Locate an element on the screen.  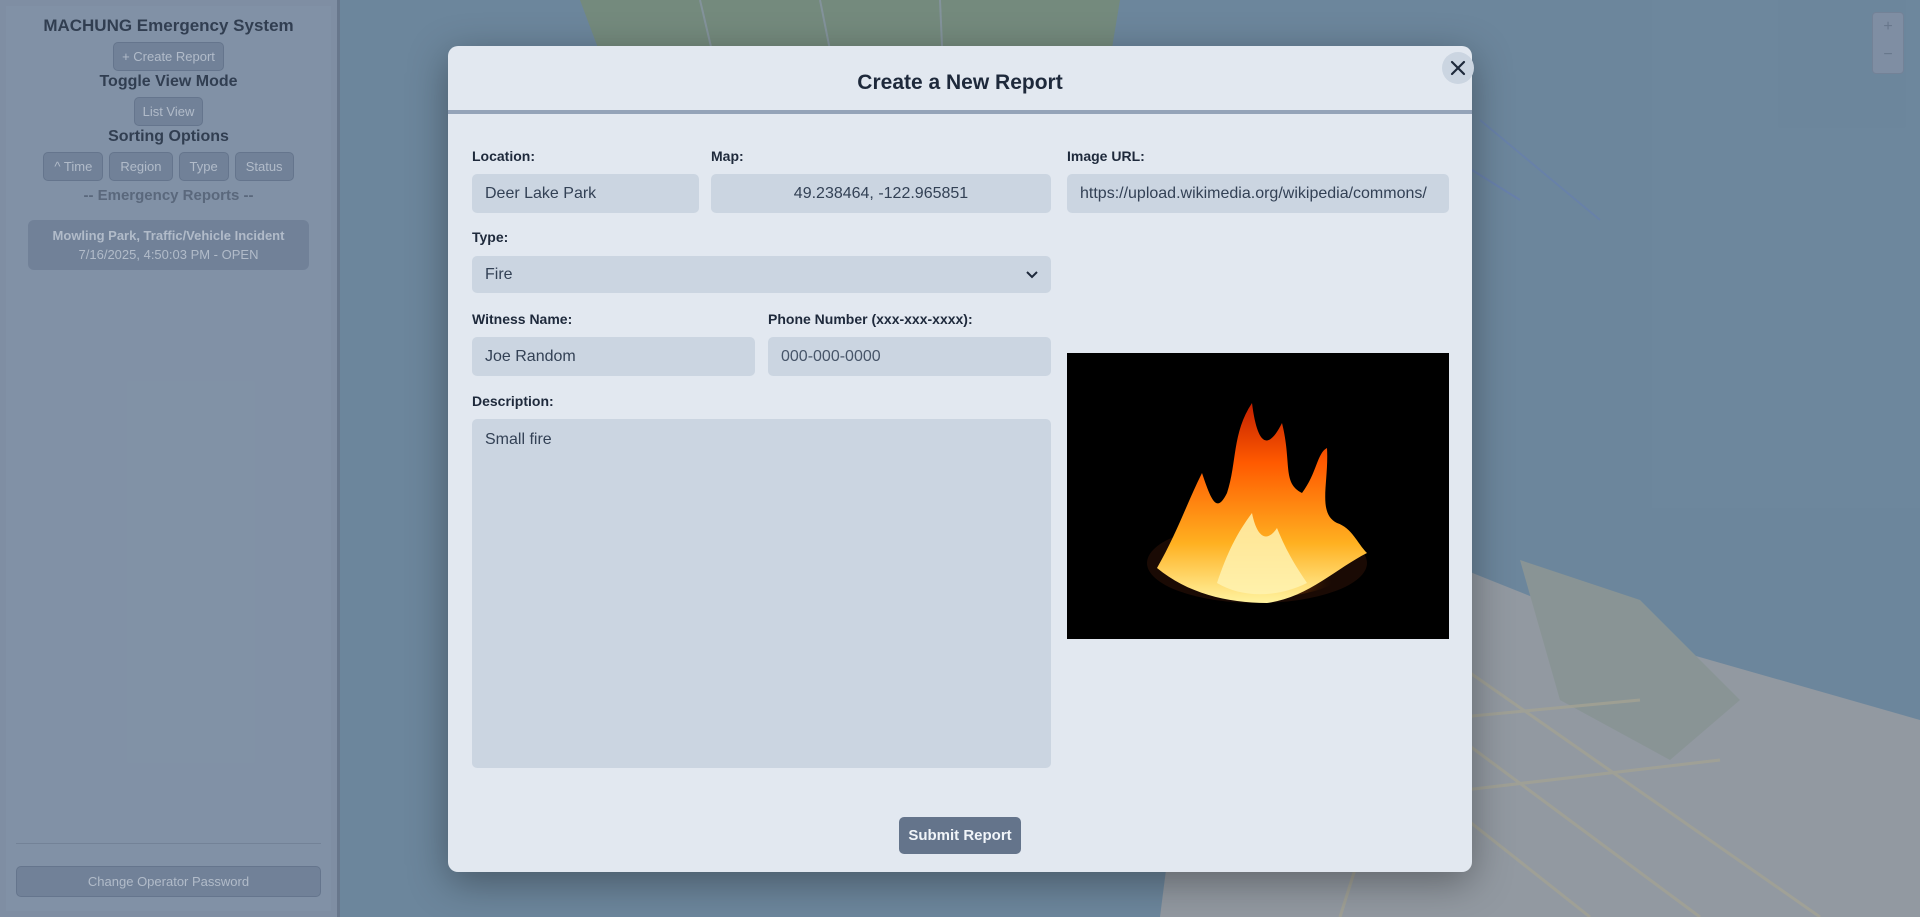
chevron-down-icon is located at coordinates (1032, 274).